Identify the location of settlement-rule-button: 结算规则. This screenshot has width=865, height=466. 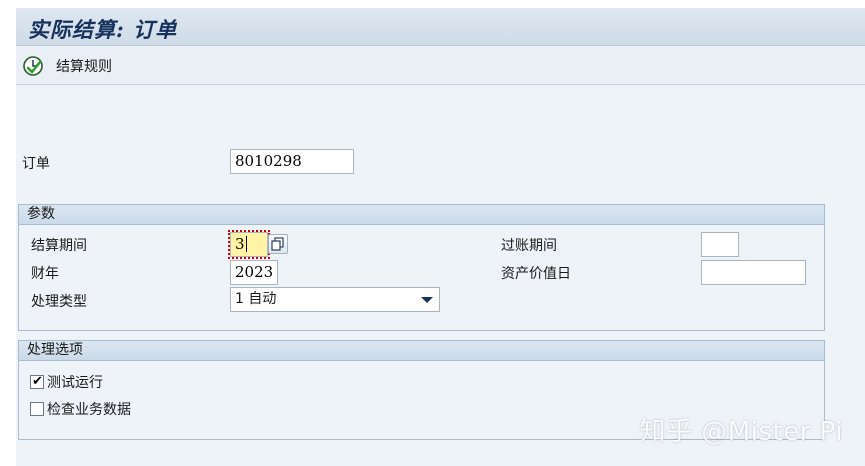
(67, 66).